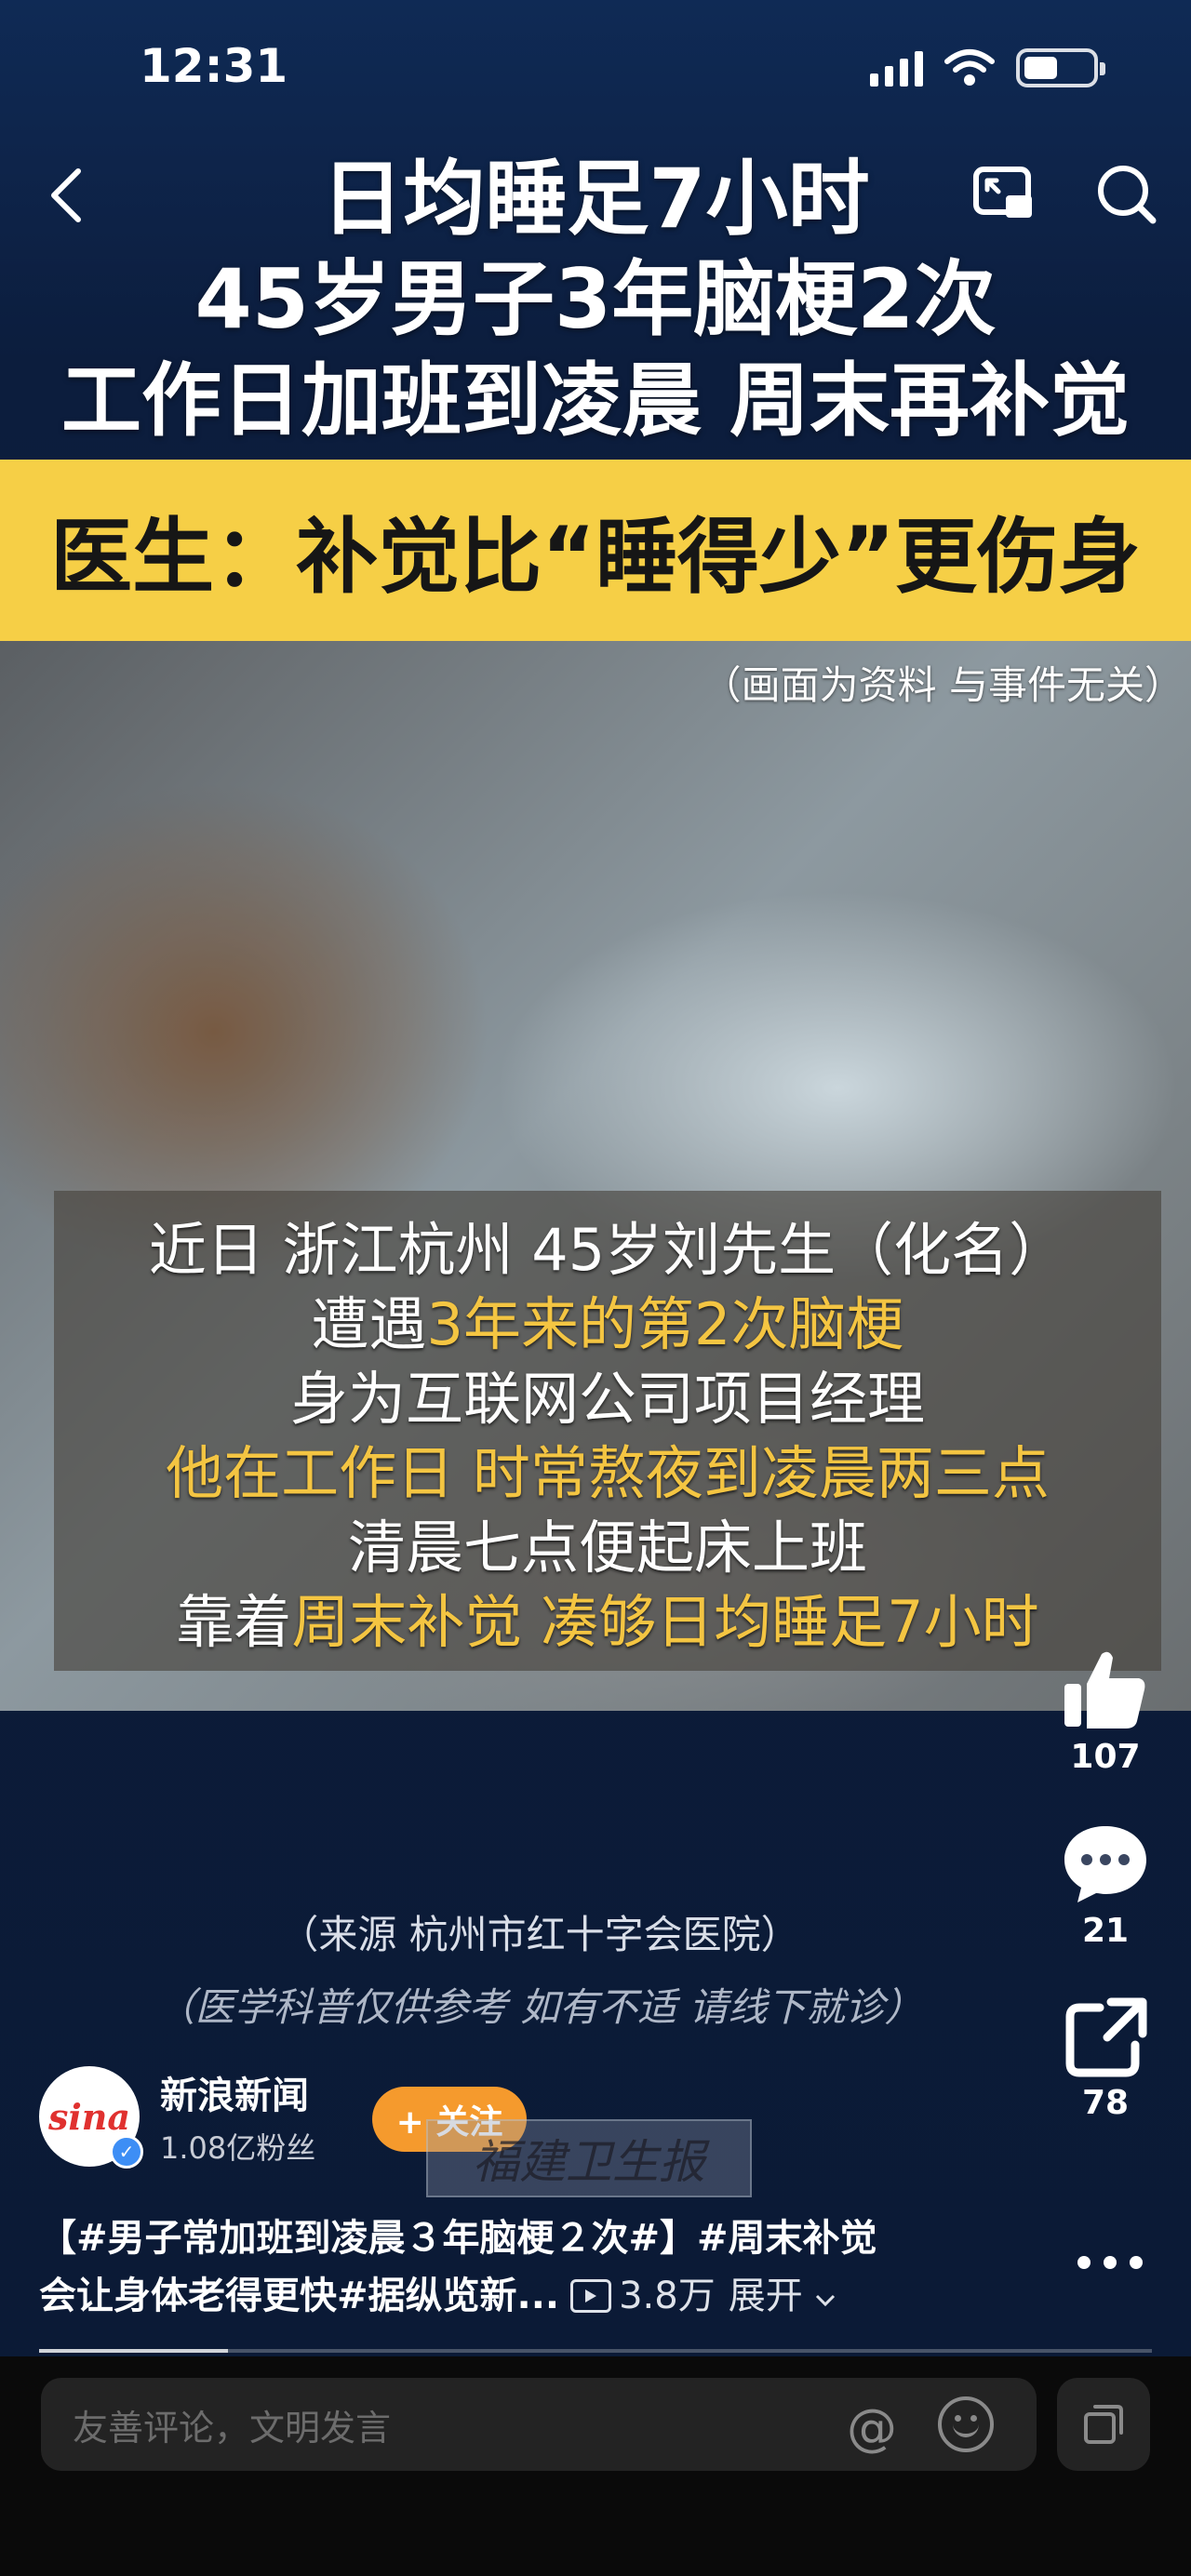 The width and height of the screenshot is (1191, 2576). What do you see at coordinates (966, 2424) in the screenshot?
I see `emoji-icon` at bounding box center [966, 2424].